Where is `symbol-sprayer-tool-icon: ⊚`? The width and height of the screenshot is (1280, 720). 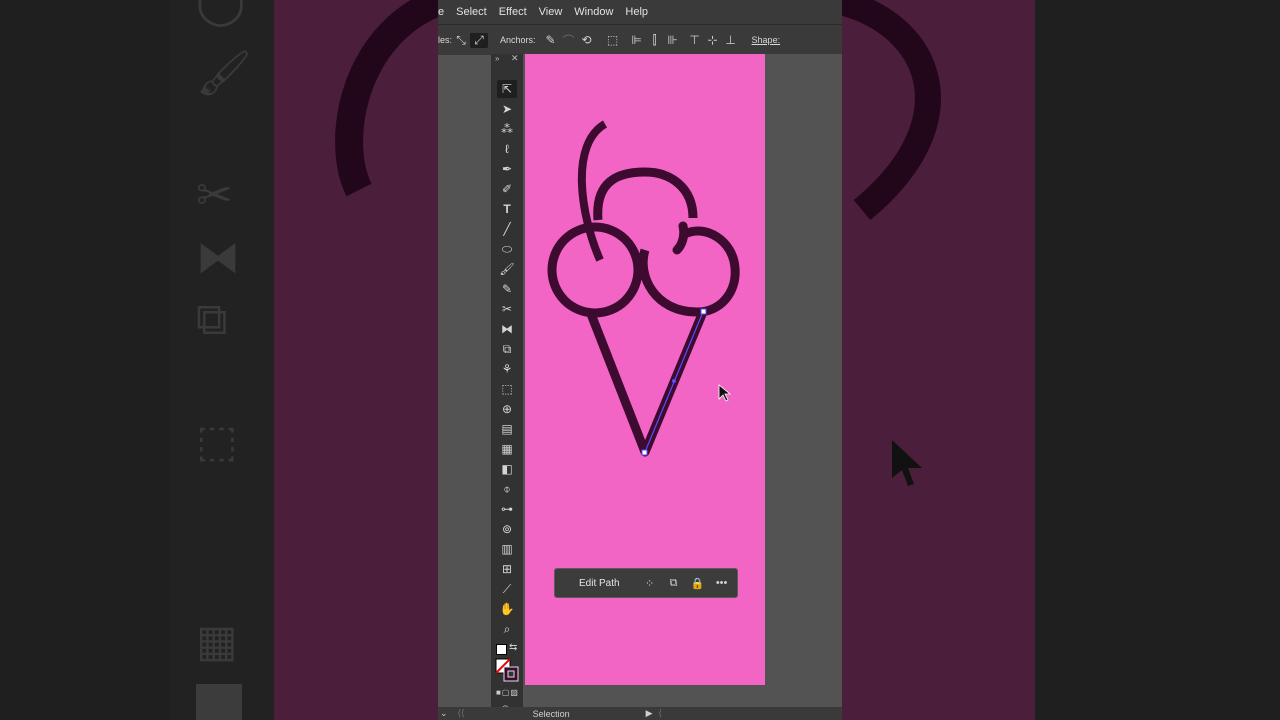 symbol-sprayer-tool-icon: ⊚ is located at coordinates (507, 529).